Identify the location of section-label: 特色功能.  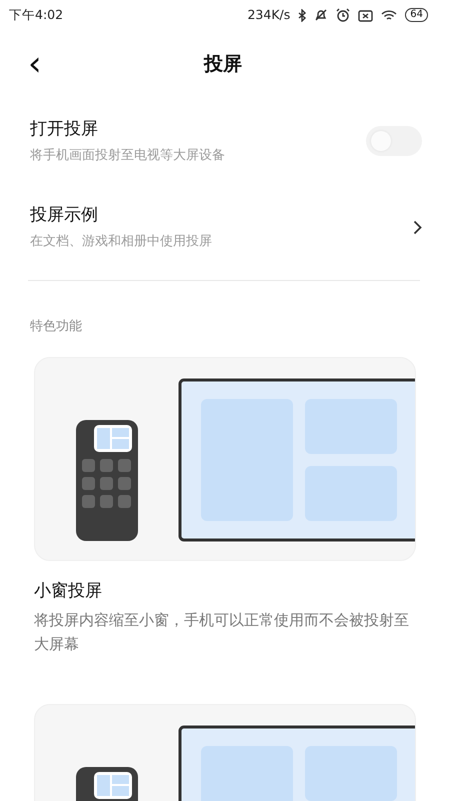
(56, 327).